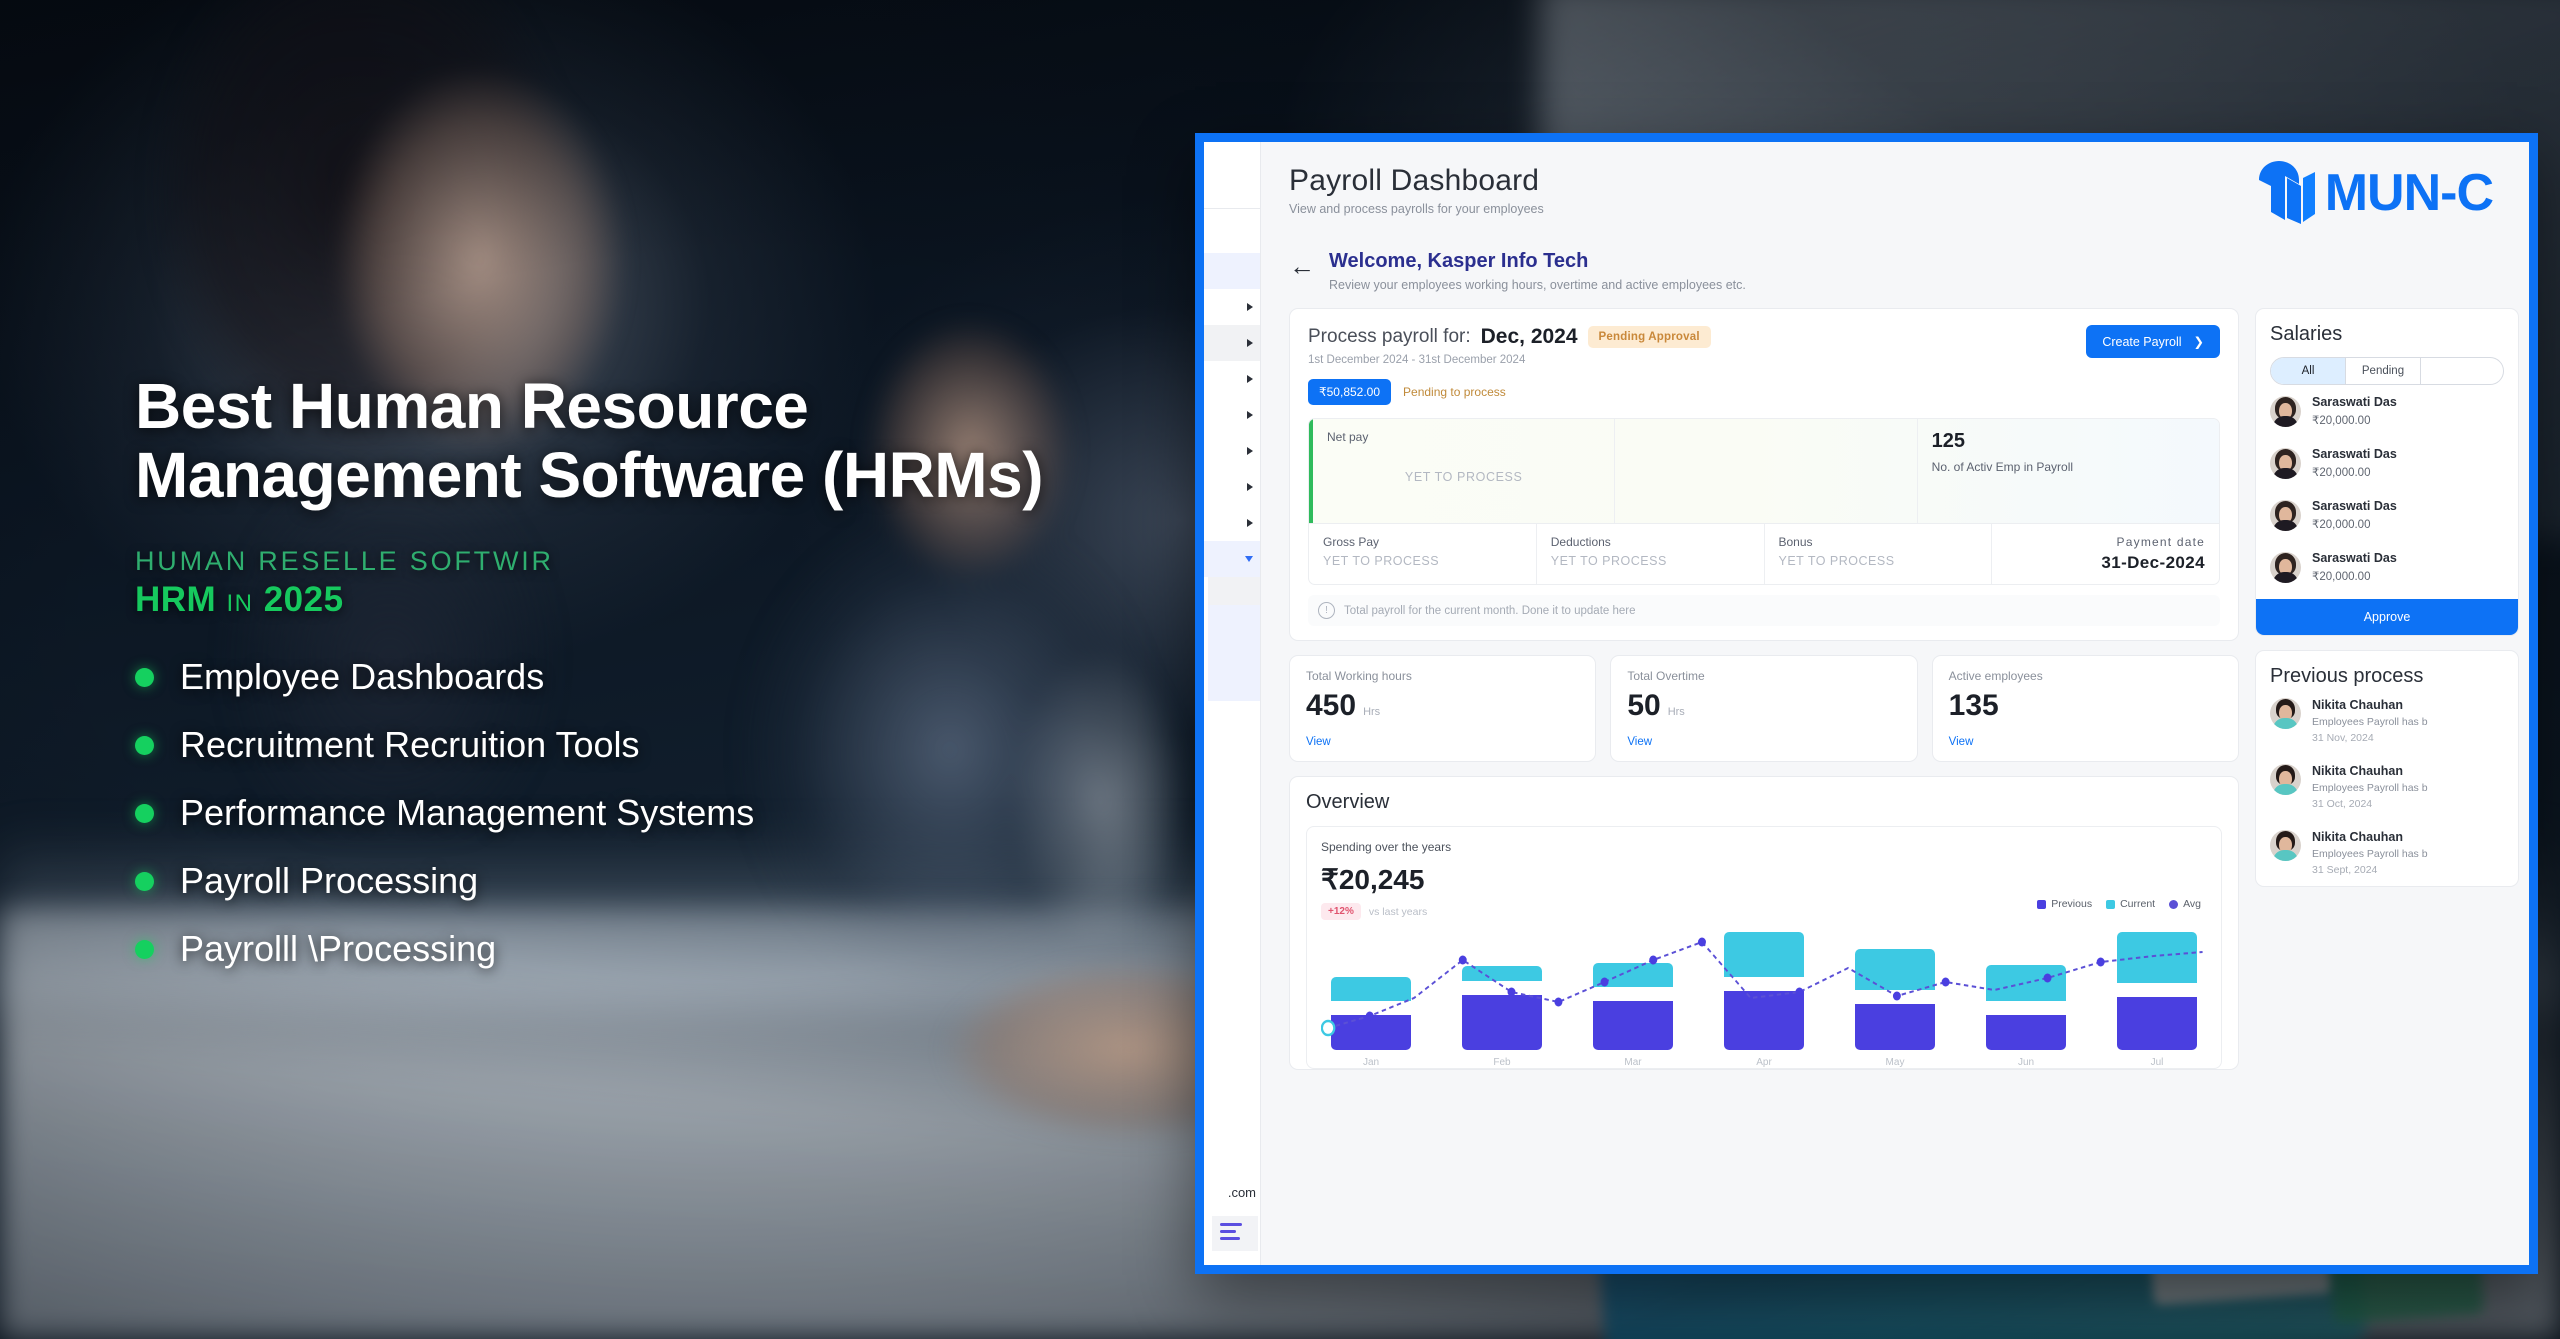  What do you see at coordinates (2157, 991) in the screenshot?
I see `chart-bar-jul` at bounding box center [2157, 991].